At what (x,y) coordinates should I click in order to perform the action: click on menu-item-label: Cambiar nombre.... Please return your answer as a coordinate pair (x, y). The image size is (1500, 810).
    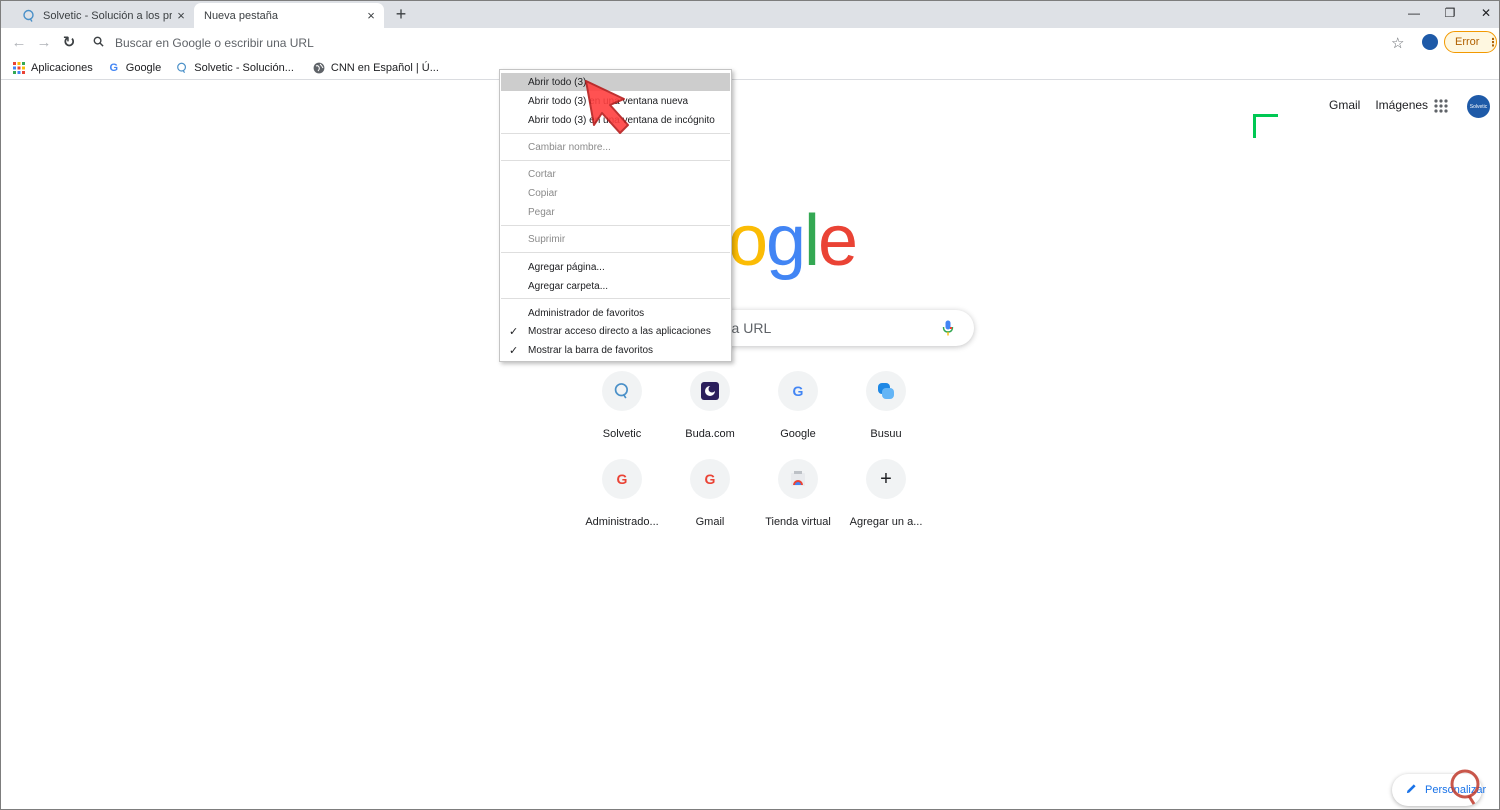
    Looking at the image, I should click on (569, 147).